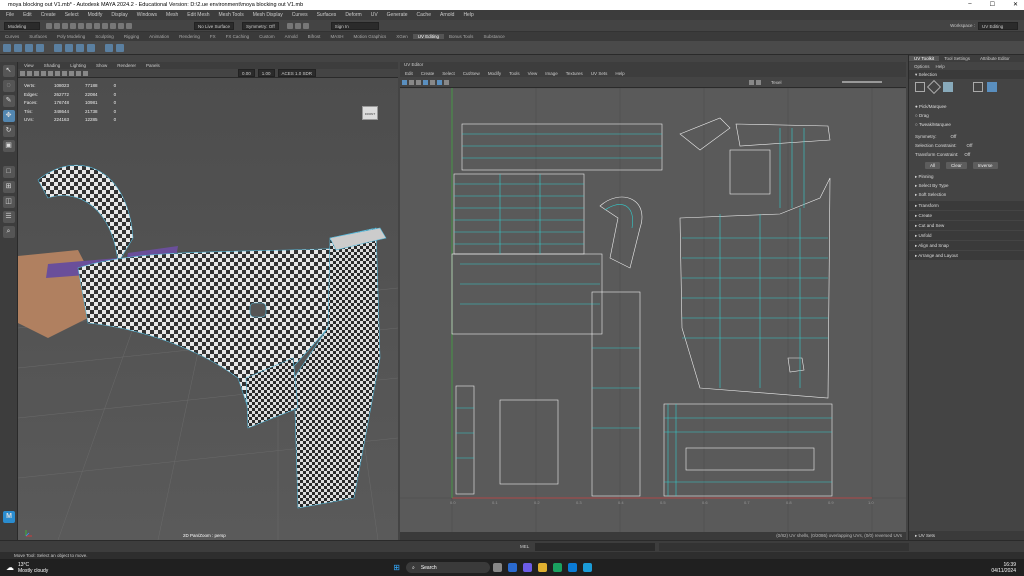  Describe the element at coordinates (172, 15) in the screenshot. I see `menu-mesh: Mesh` at that location.